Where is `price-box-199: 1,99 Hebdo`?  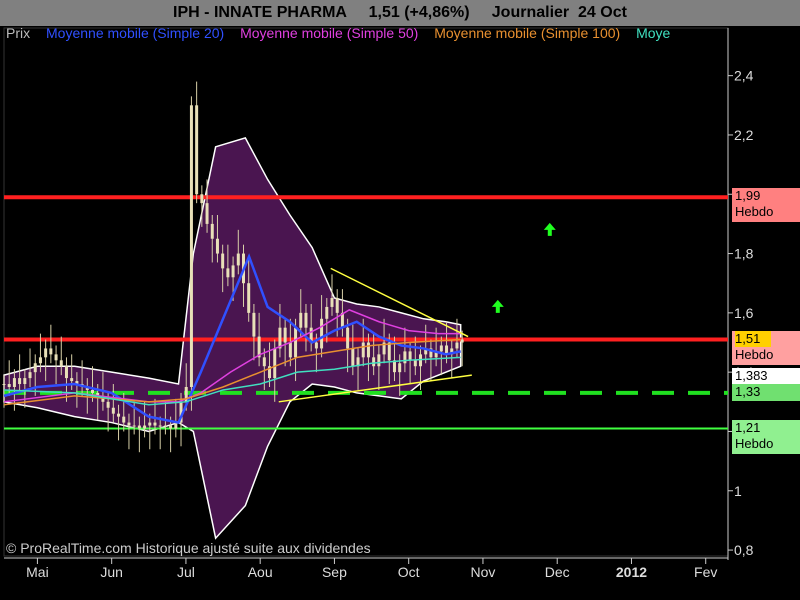
price-box-199: 1,99 Hebdo is located at coordinates (766, 205).